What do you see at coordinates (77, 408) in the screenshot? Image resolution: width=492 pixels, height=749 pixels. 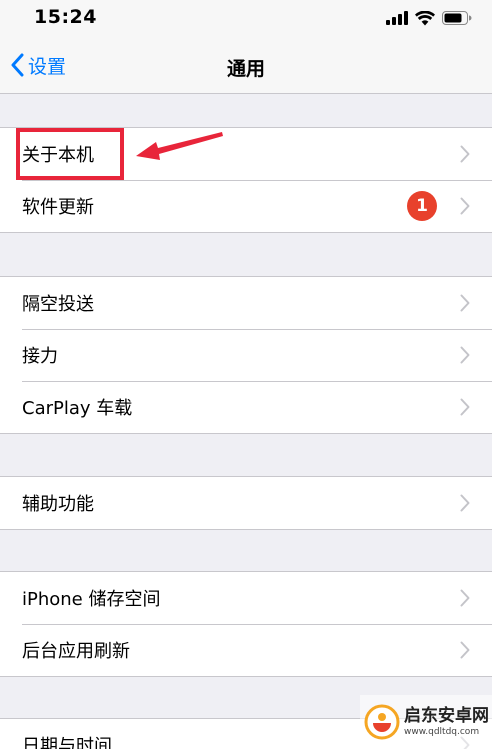 I see `row-label: CarPlay 车载` at bounding box center [77, 408].